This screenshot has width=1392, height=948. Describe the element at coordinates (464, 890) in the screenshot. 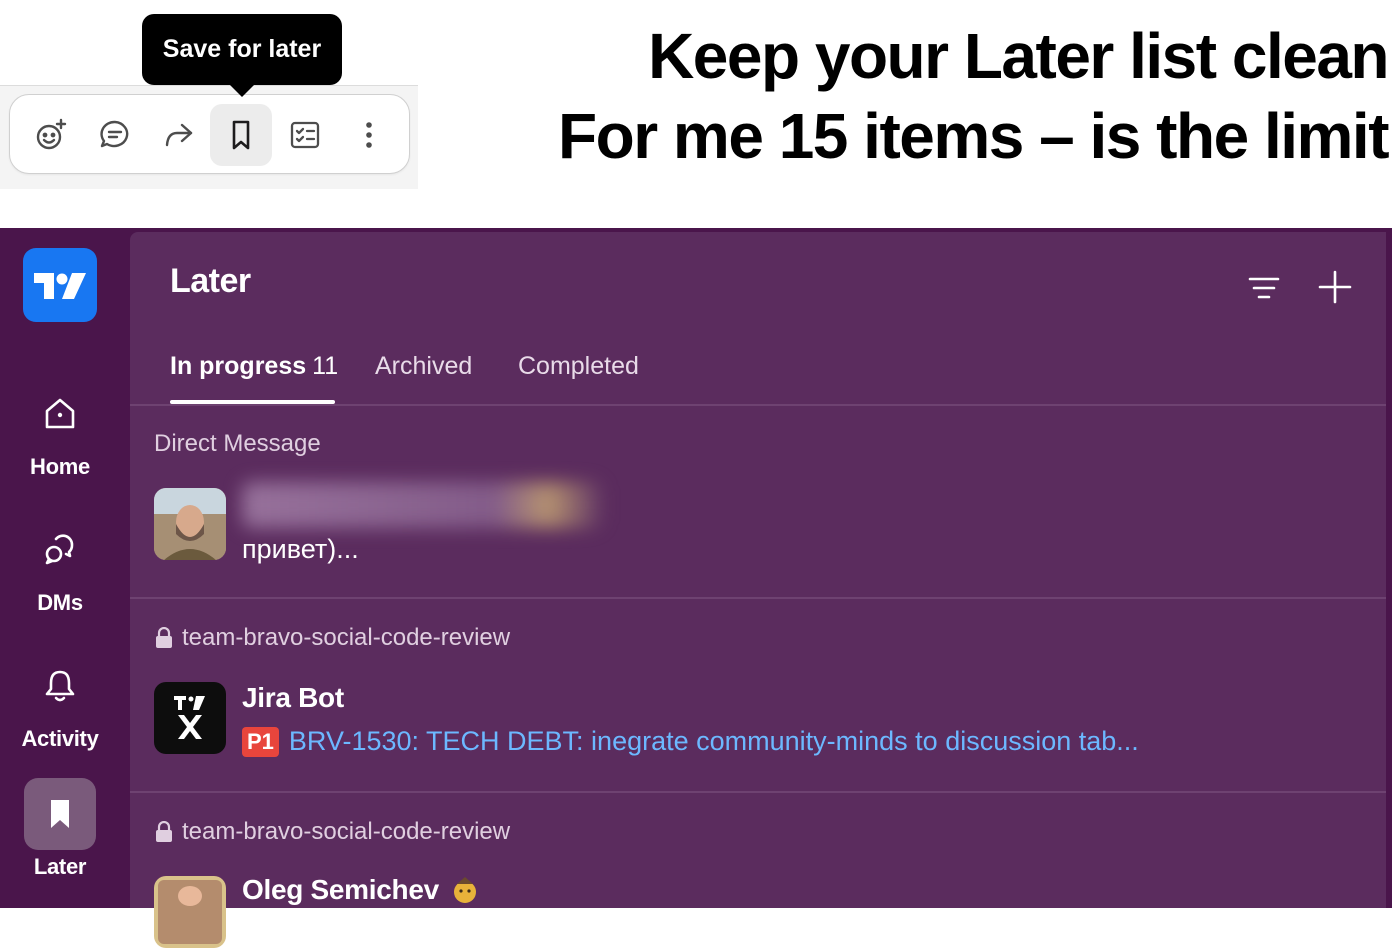

I see `status-emoji-icon` at that location.